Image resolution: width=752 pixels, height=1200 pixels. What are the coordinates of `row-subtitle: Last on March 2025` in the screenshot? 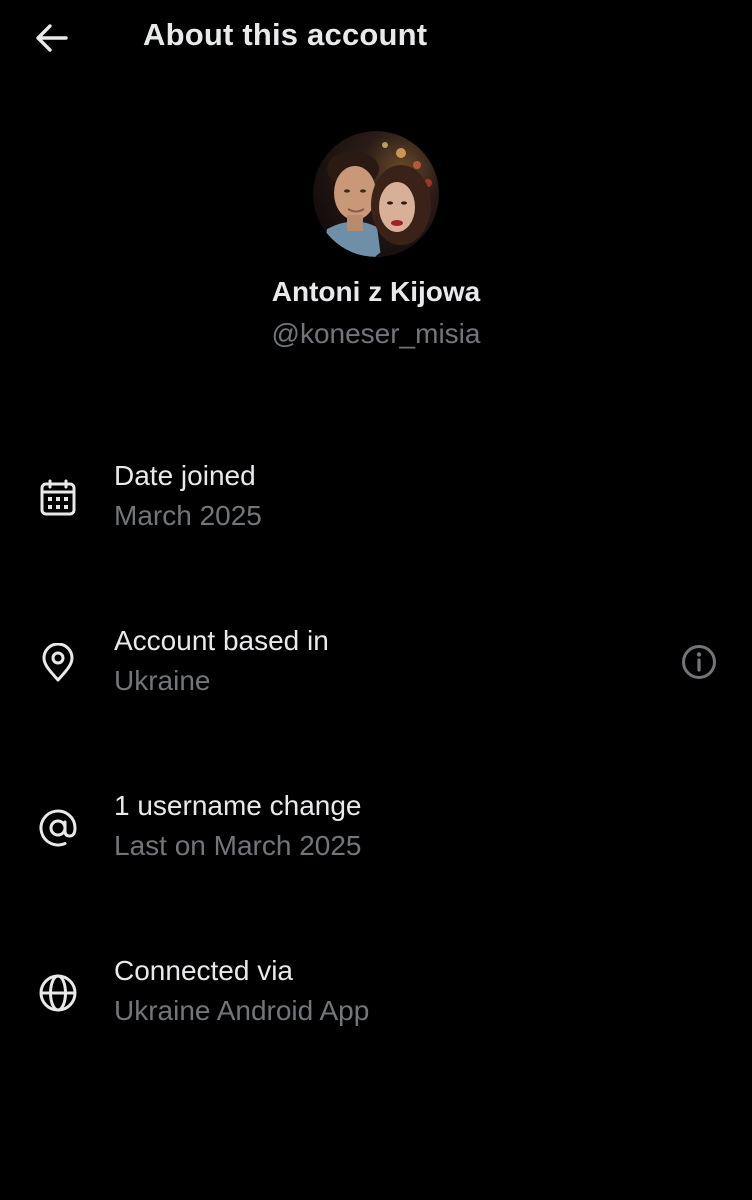 It's located at (238, 845).